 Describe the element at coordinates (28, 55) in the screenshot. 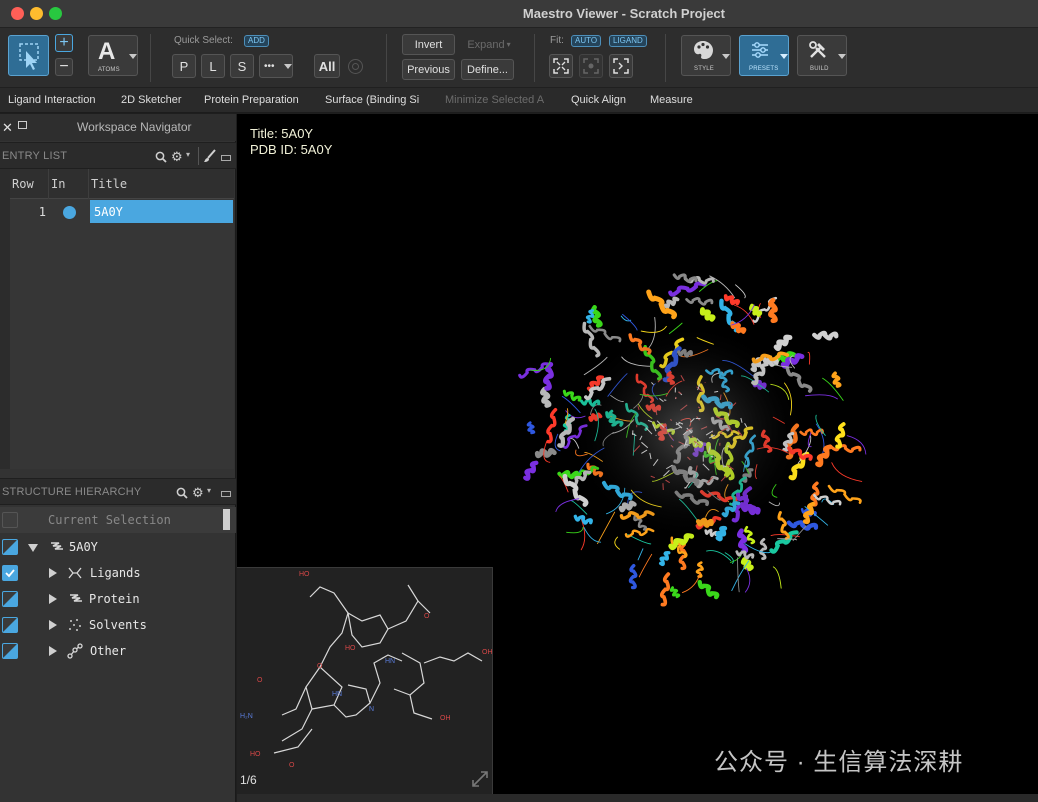

I see `select-tool-button` at that location.